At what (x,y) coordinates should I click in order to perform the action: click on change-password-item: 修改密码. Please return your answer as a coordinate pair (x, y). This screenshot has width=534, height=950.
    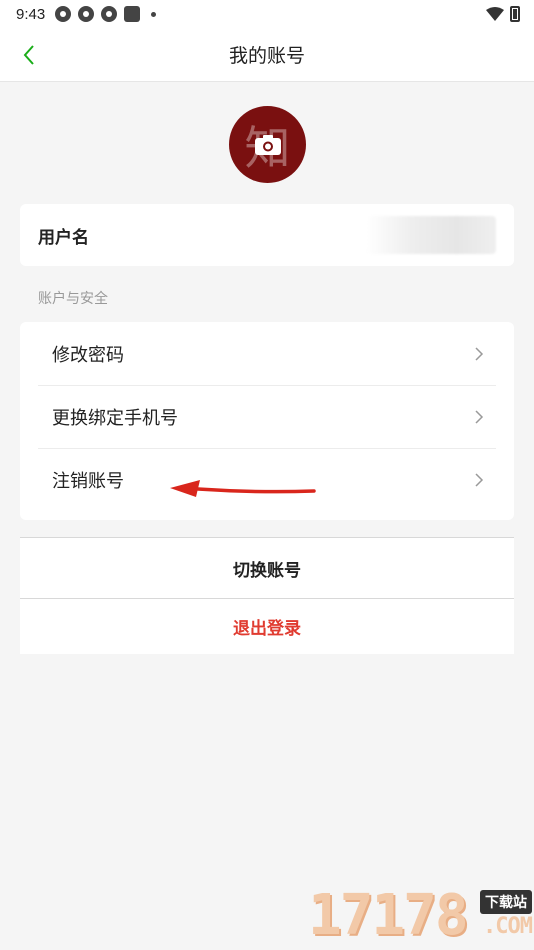
    Looking at the image, I should click on (267, 353).